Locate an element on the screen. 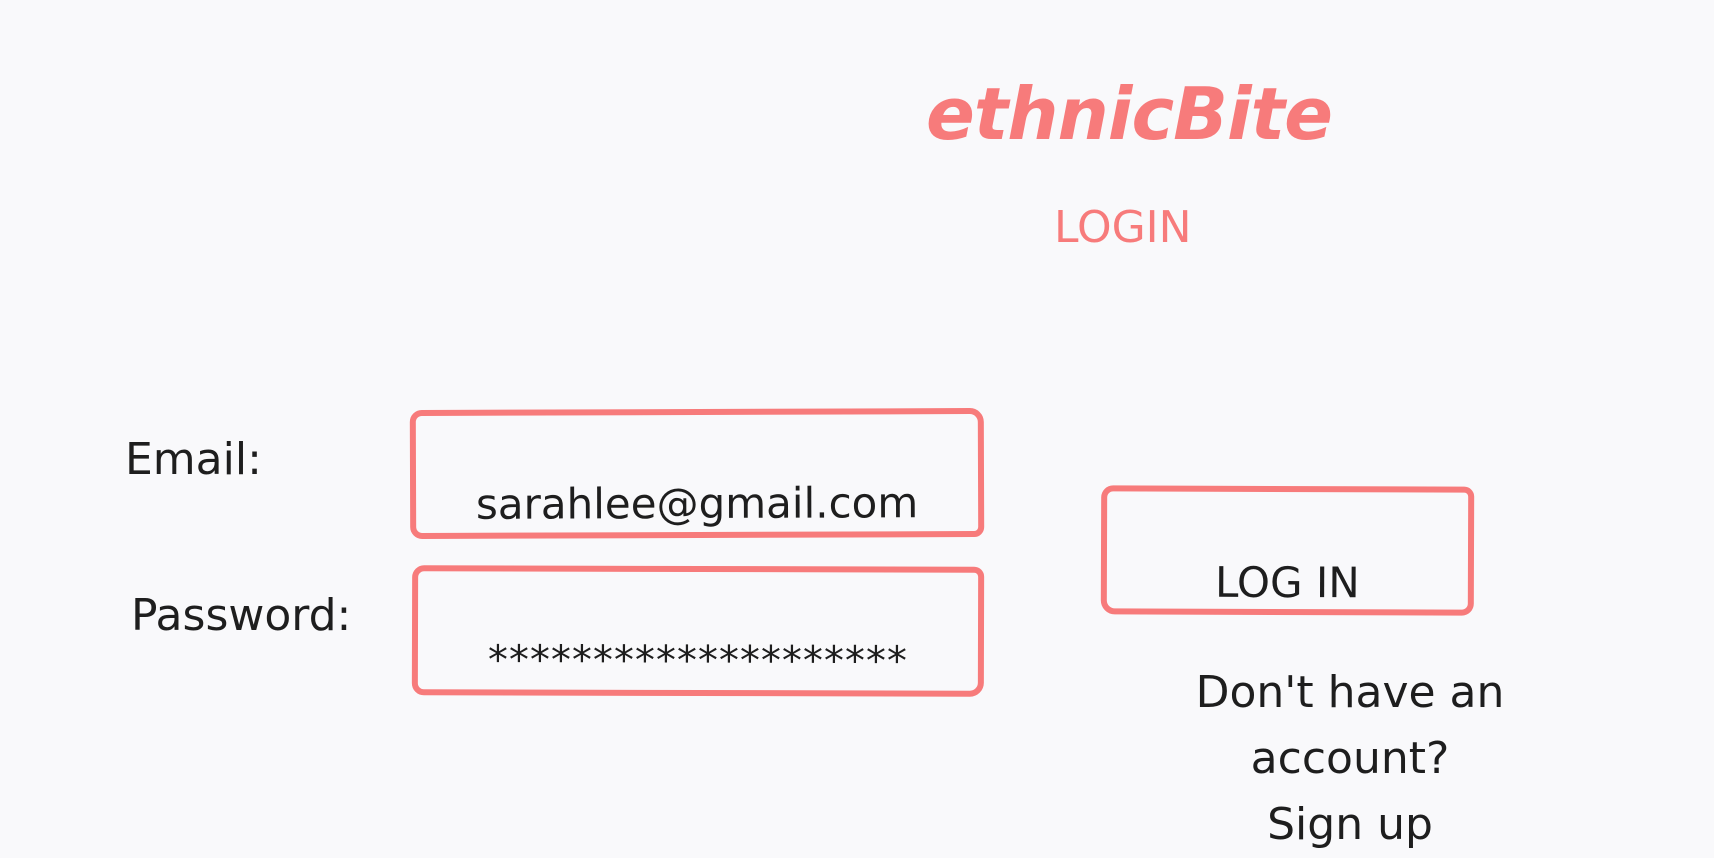  email-label: Email: is located at coordinates (193, 459).